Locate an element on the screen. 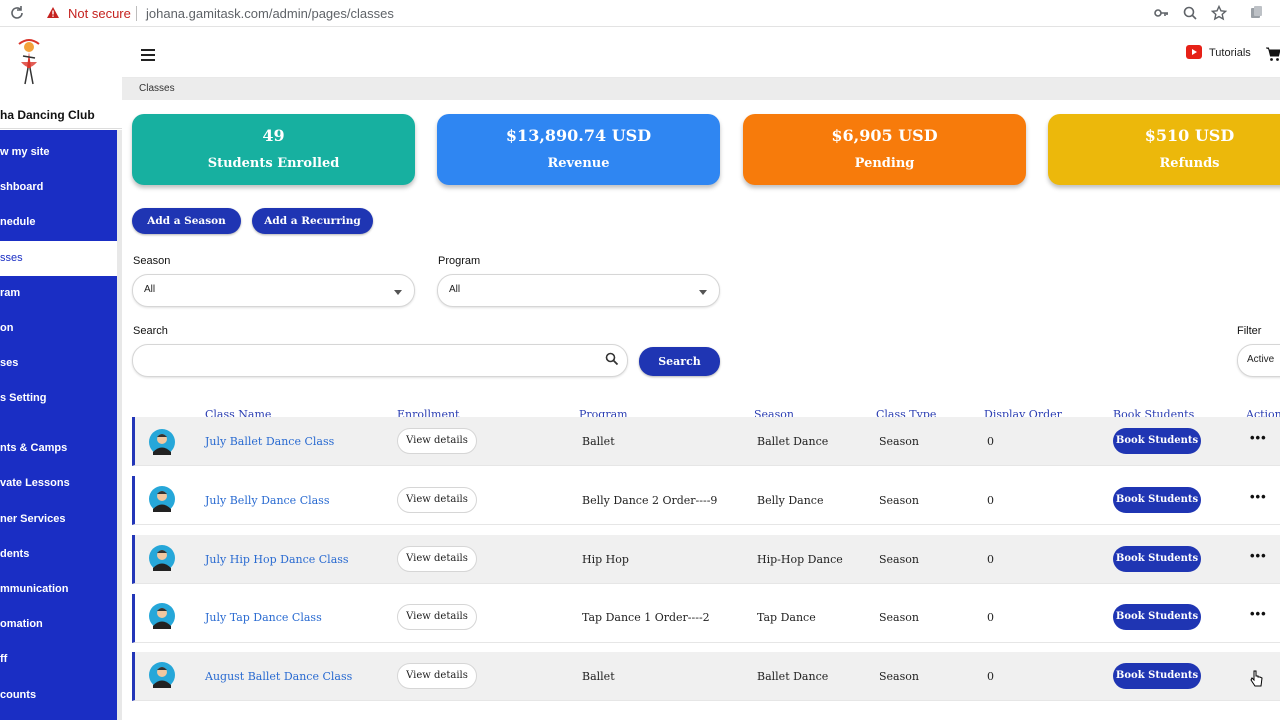  program-select: All is located at coordinates (578, 290).